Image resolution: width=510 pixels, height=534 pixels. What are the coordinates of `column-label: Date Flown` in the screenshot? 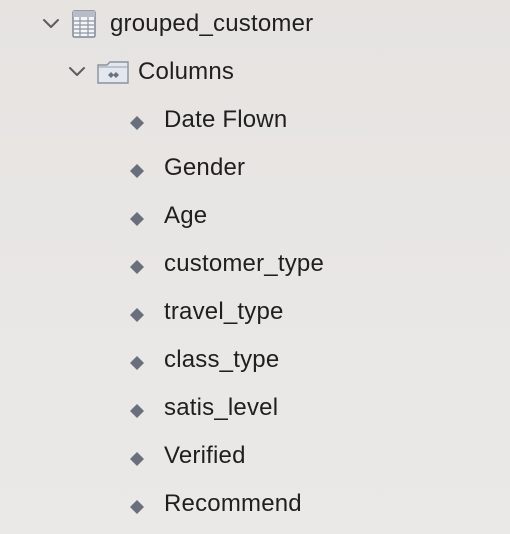 It's located at (226, 119).